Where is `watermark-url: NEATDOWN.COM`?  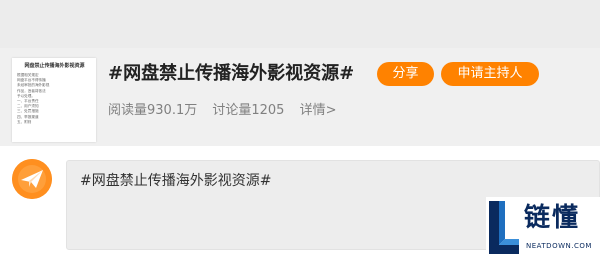
watermark-url: NEATDOWN.COM is located at coordinates (559, 246).